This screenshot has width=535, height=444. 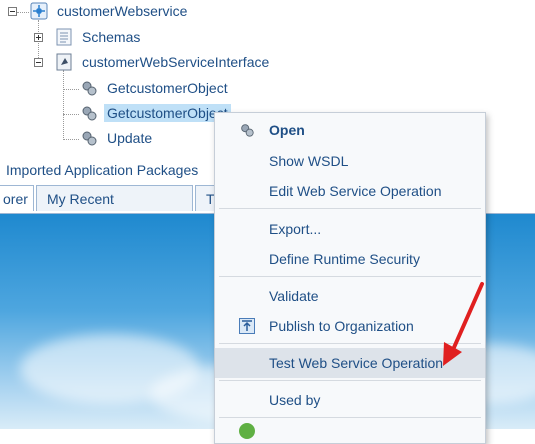 I want to click on menu-item-label: Publish to Organization, so click(x=341, y=326).